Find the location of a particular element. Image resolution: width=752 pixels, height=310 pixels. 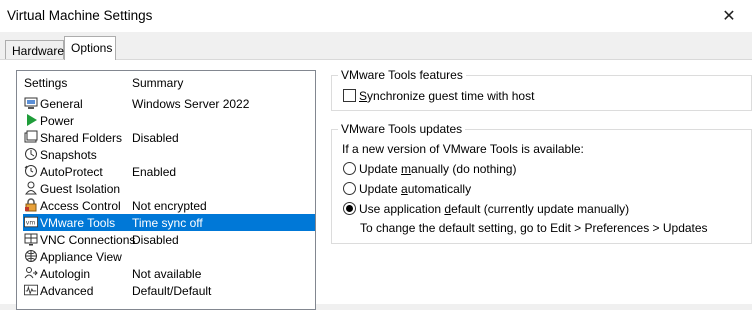

list-header: Settings Summary is located at coordinates (166, 82).